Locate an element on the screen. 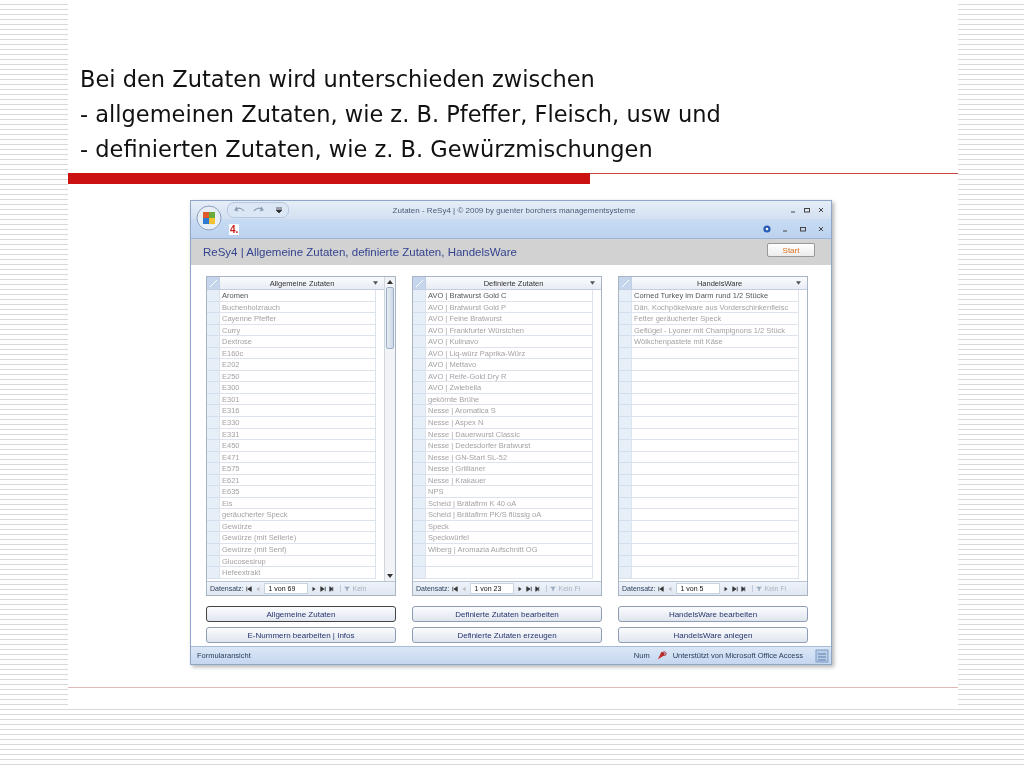 The image size is (1024, 768). undo-icon is located at coordinates (240, 210).